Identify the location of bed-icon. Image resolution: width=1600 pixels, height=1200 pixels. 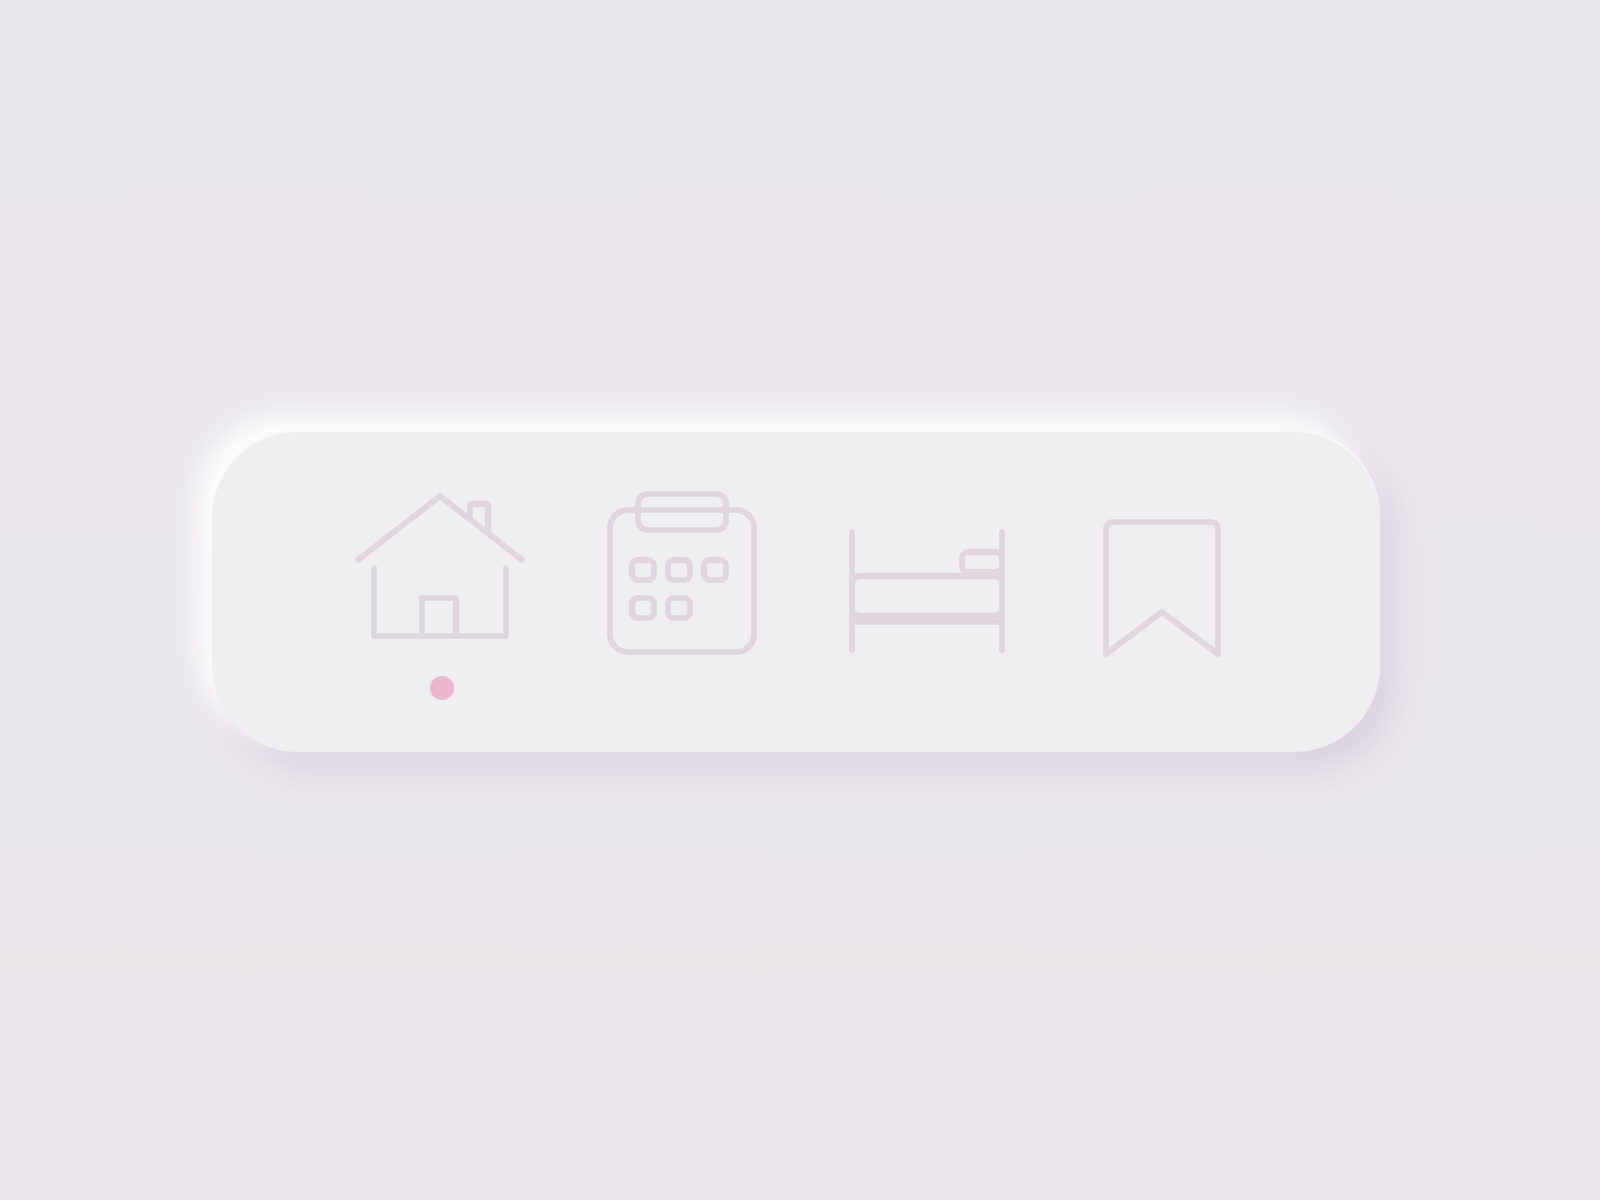
(927, 591).